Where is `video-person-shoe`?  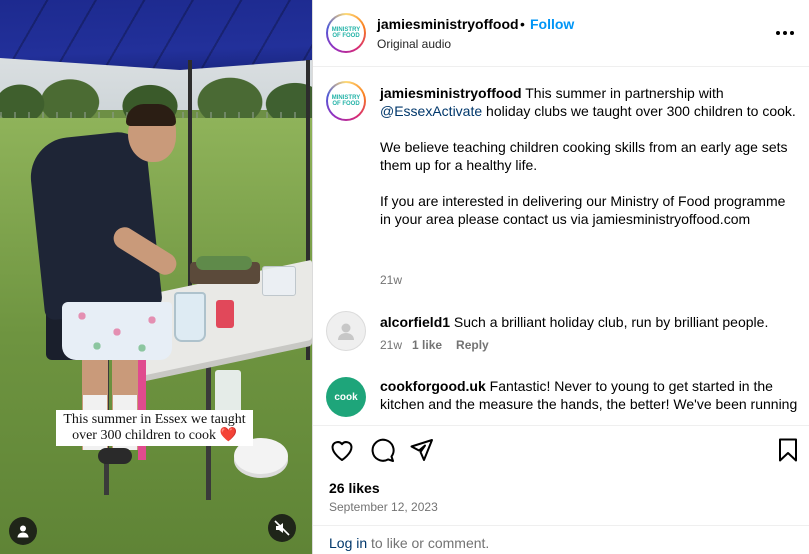
video-person-shoe is located at coordinates (115, 456).